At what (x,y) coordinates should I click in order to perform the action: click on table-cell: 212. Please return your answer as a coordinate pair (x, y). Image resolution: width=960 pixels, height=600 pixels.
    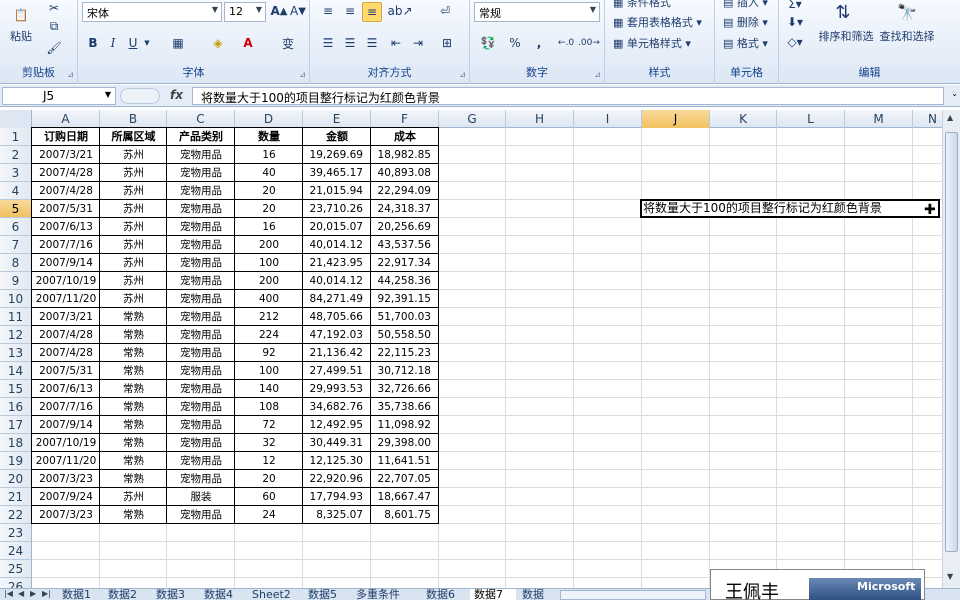
    Looking at the image, I should click on (269, 317).